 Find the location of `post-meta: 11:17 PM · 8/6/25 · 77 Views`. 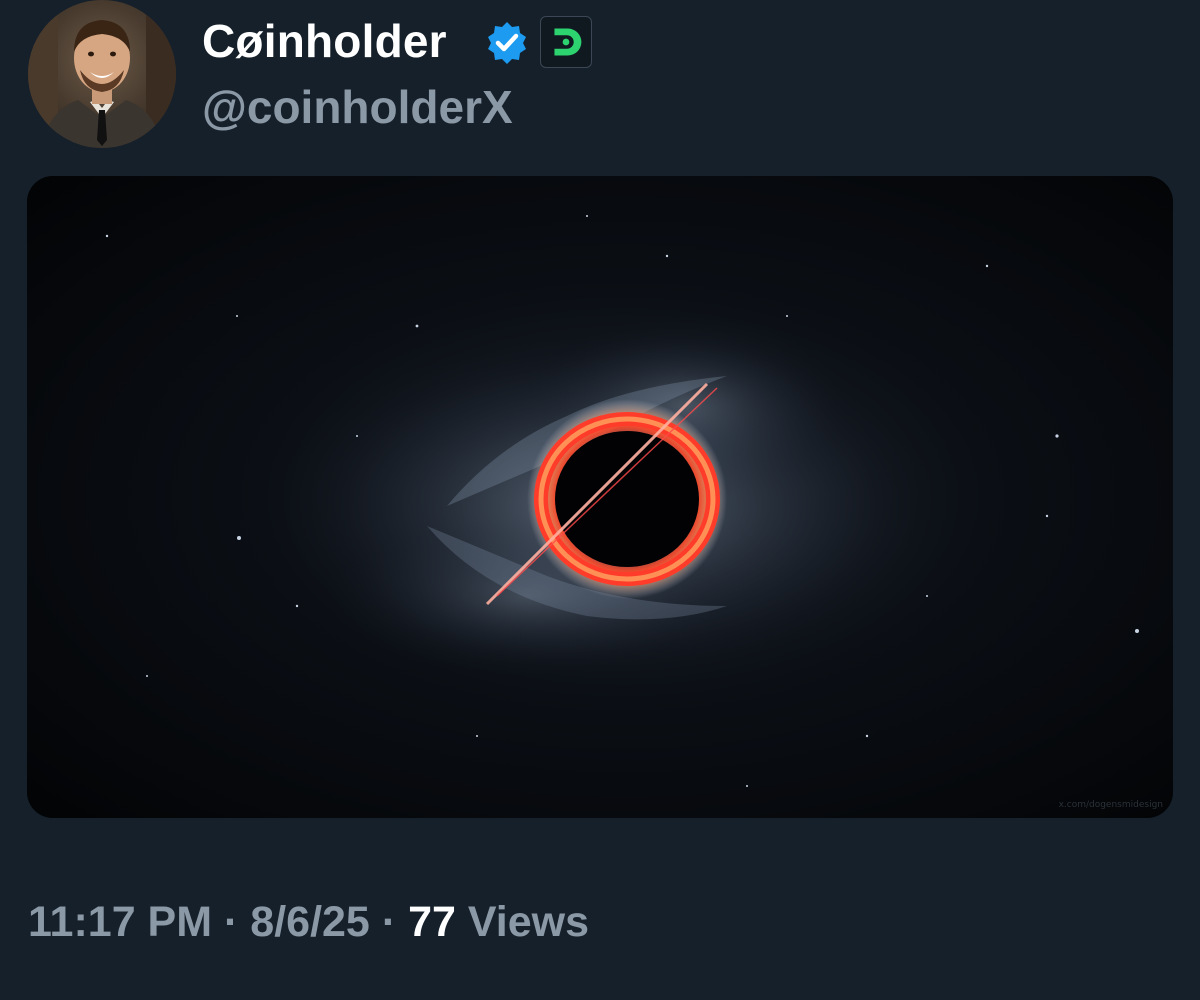

post-meta: 11:17 PM · 8/6/25 · 77 Views is located at coordinates (308, 922).